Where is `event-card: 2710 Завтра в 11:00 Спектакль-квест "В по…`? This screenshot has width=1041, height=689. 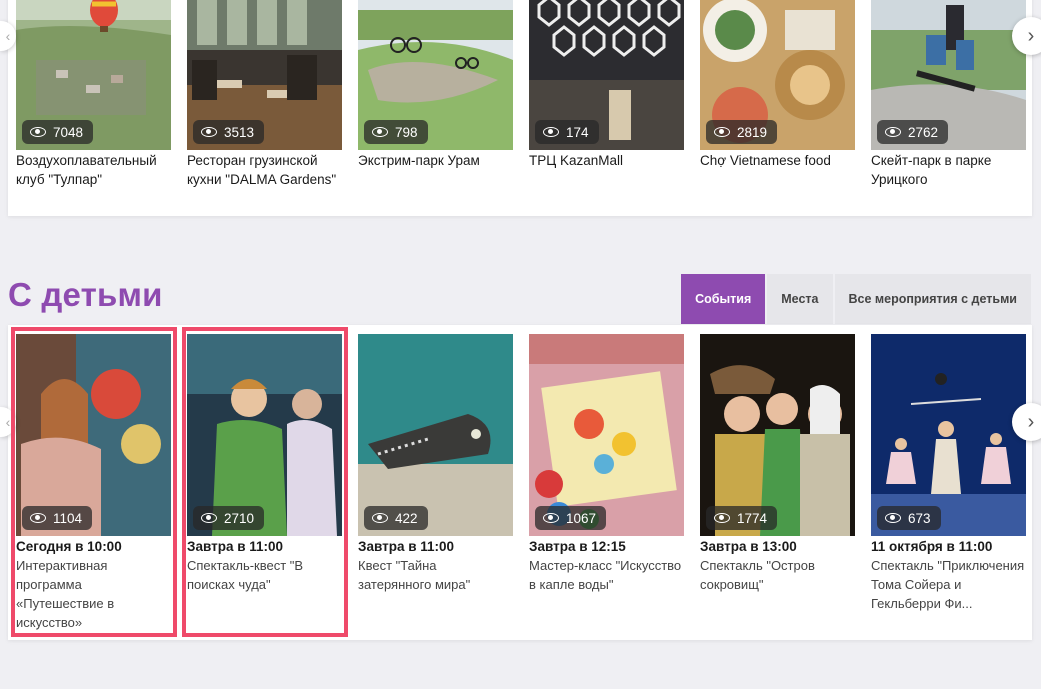
event-card: 2710 Завтра в 11:00 Спектакль-квест "В по… is located at coordinates (264, 464).